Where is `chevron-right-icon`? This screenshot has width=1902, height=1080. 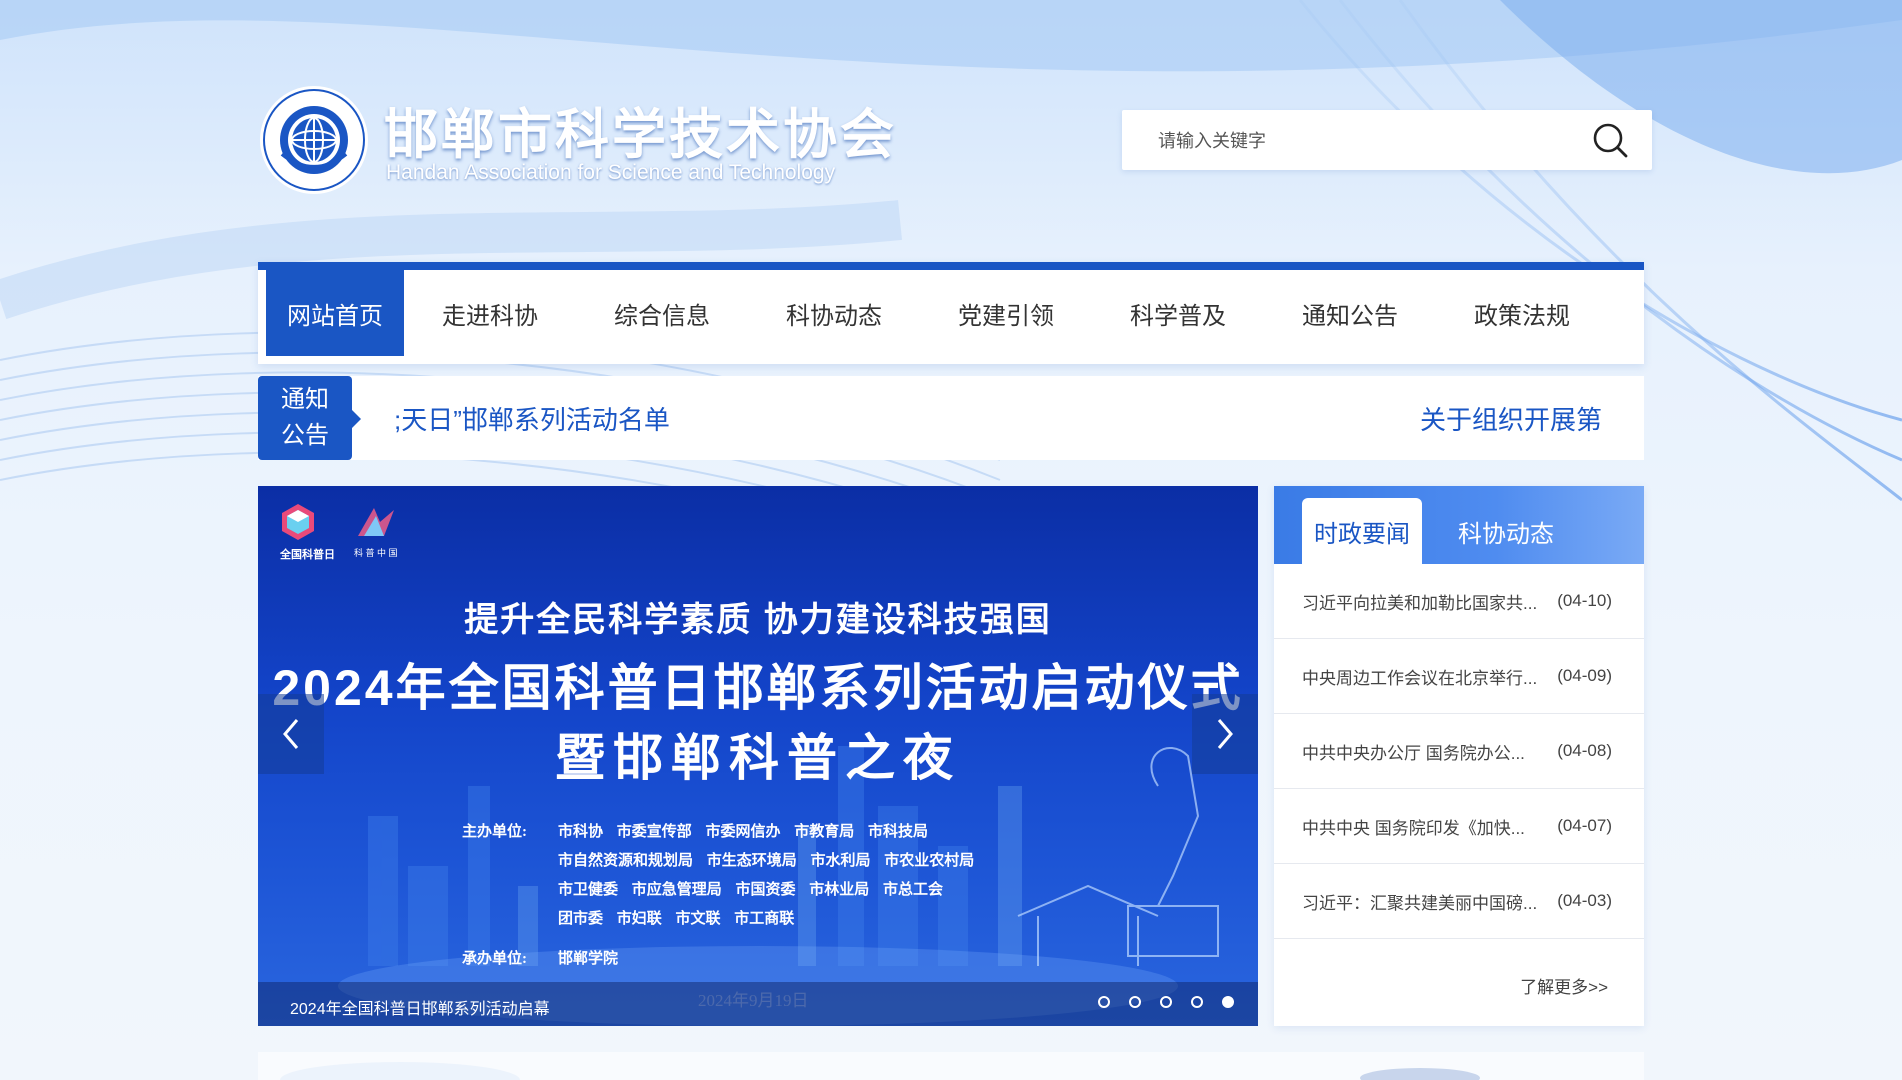 chevron-right-icon is located at coordinates (1225, 734).